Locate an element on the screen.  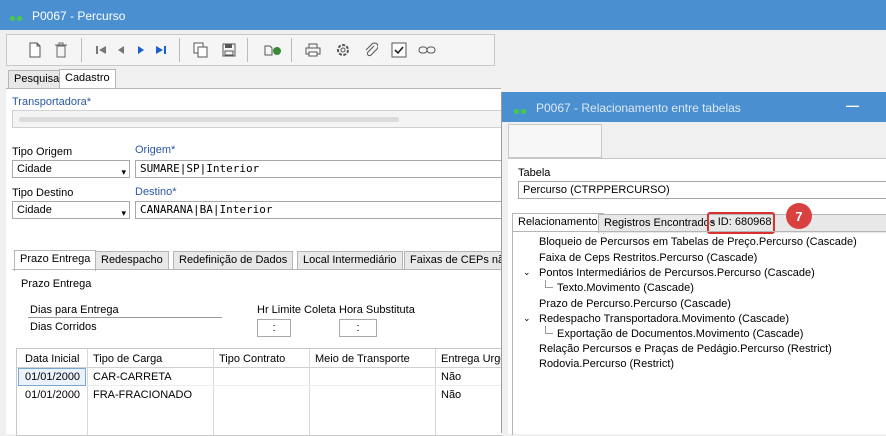
hora-substituta-label: Hora Substituta is located at coordinates (377, 310).